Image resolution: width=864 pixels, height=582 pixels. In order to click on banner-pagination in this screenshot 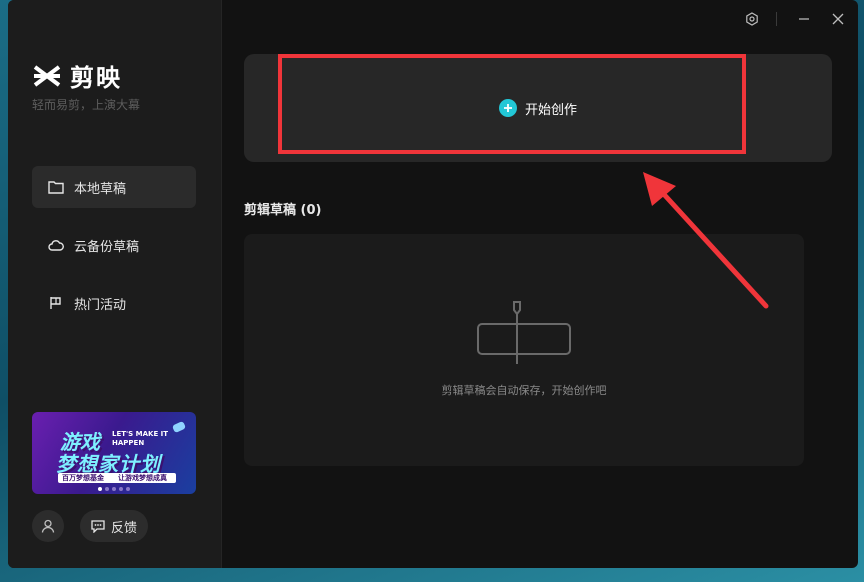, I will do `click(114, 489)`.